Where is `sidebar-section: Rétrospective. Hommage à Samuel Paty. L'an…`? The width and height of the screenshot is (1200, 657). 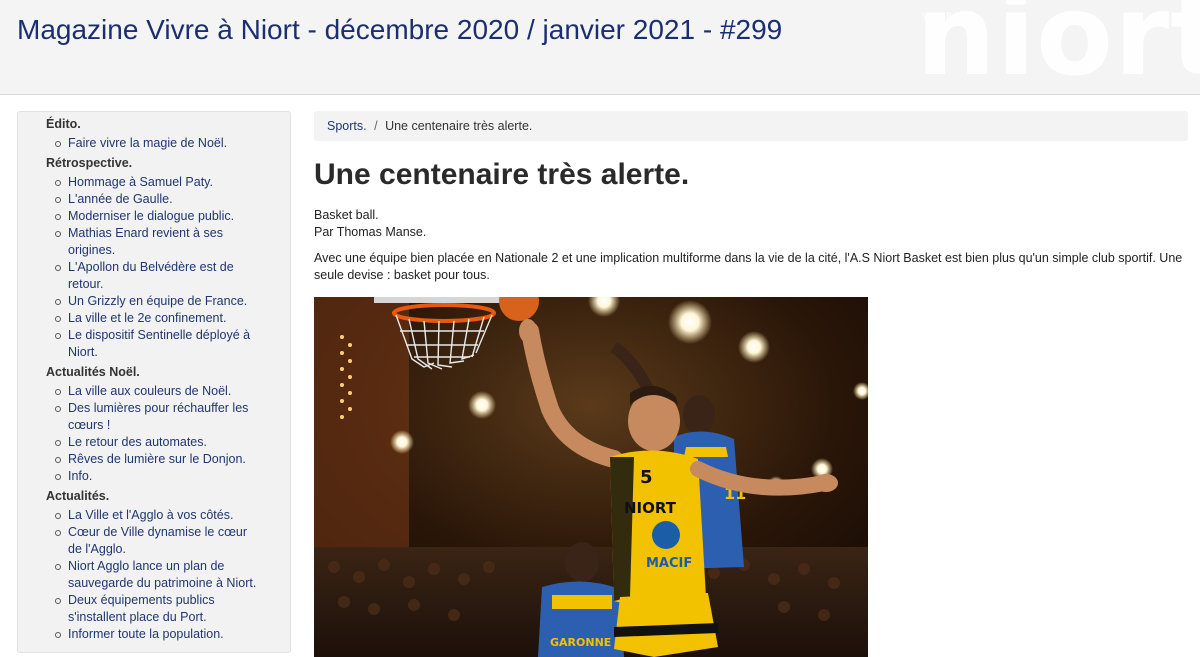 sidebar-section: Rétrospective. Hommage à Samuel Paty. L'an… is located at coordinates (154, 258).